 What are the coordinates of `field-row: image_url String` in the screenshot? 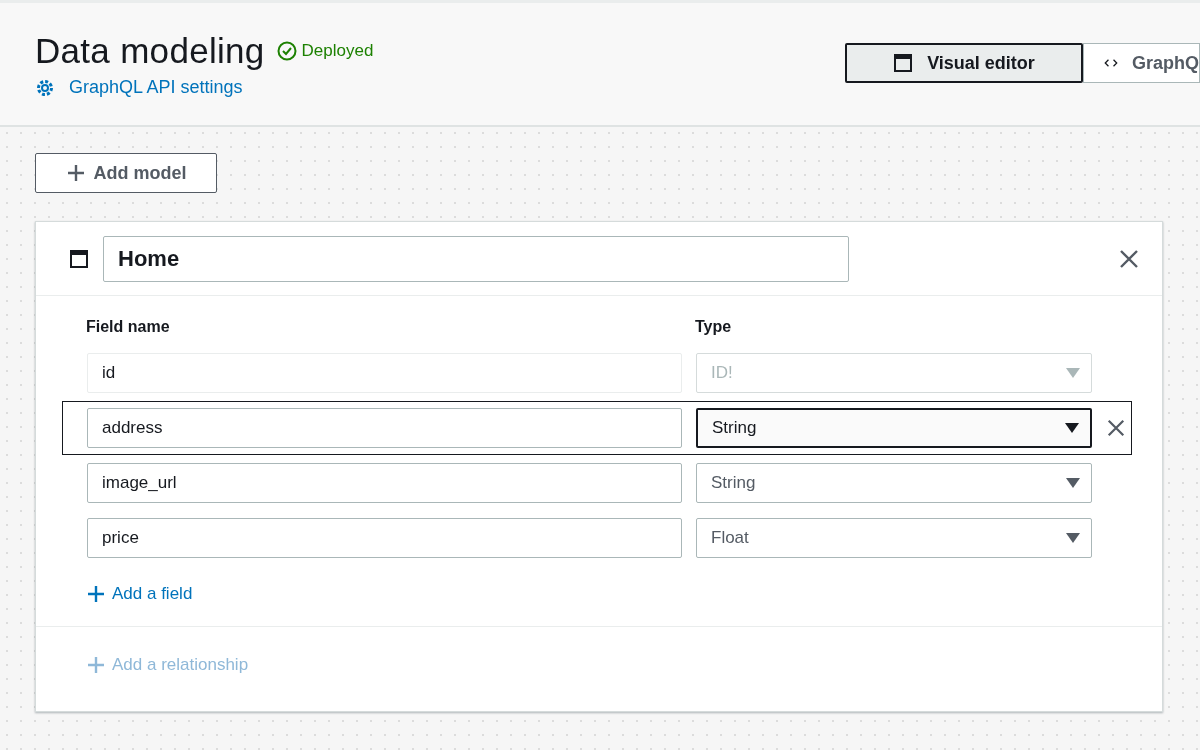 It's located at (597, 483).